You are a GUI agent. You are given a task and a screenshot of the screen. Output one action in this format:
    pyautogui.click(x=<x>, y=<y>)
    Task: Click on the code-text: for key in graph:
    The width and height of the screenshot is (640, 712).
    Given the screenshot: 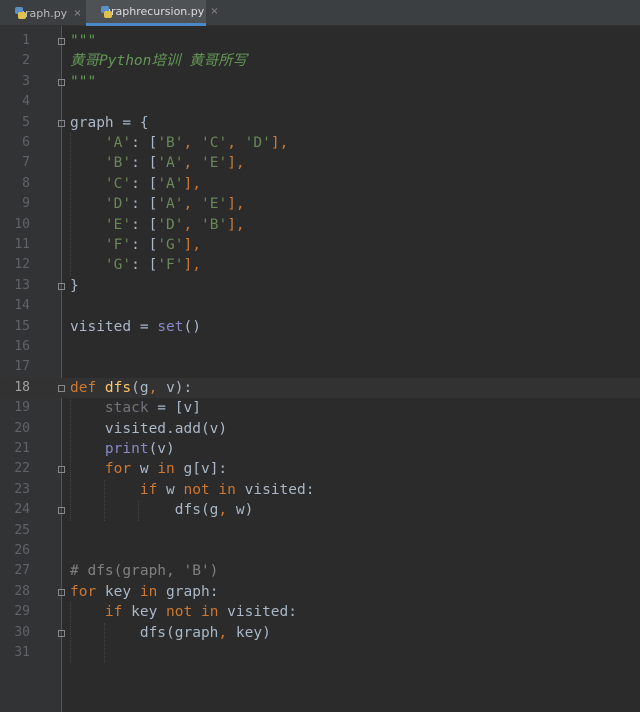 What is the action you would take?
    pyautogui.click(x=144, y=592)
    